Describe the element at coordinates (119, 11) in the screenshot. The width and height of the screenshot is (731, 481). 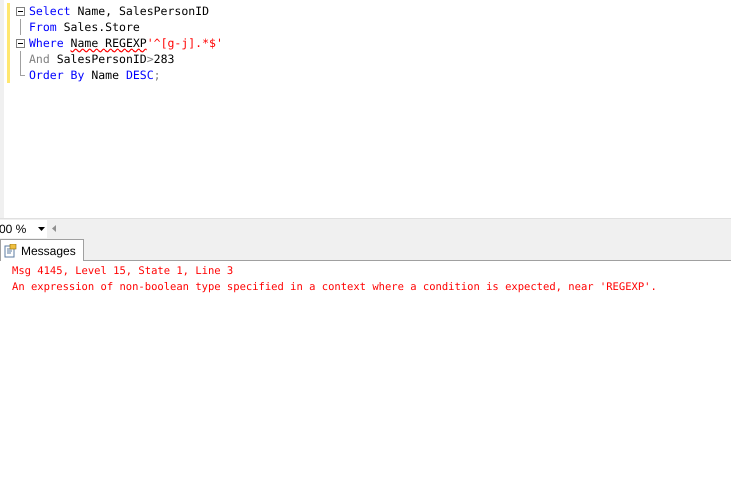
I see `code-line: Select Name, SalesPersonID` at that location.